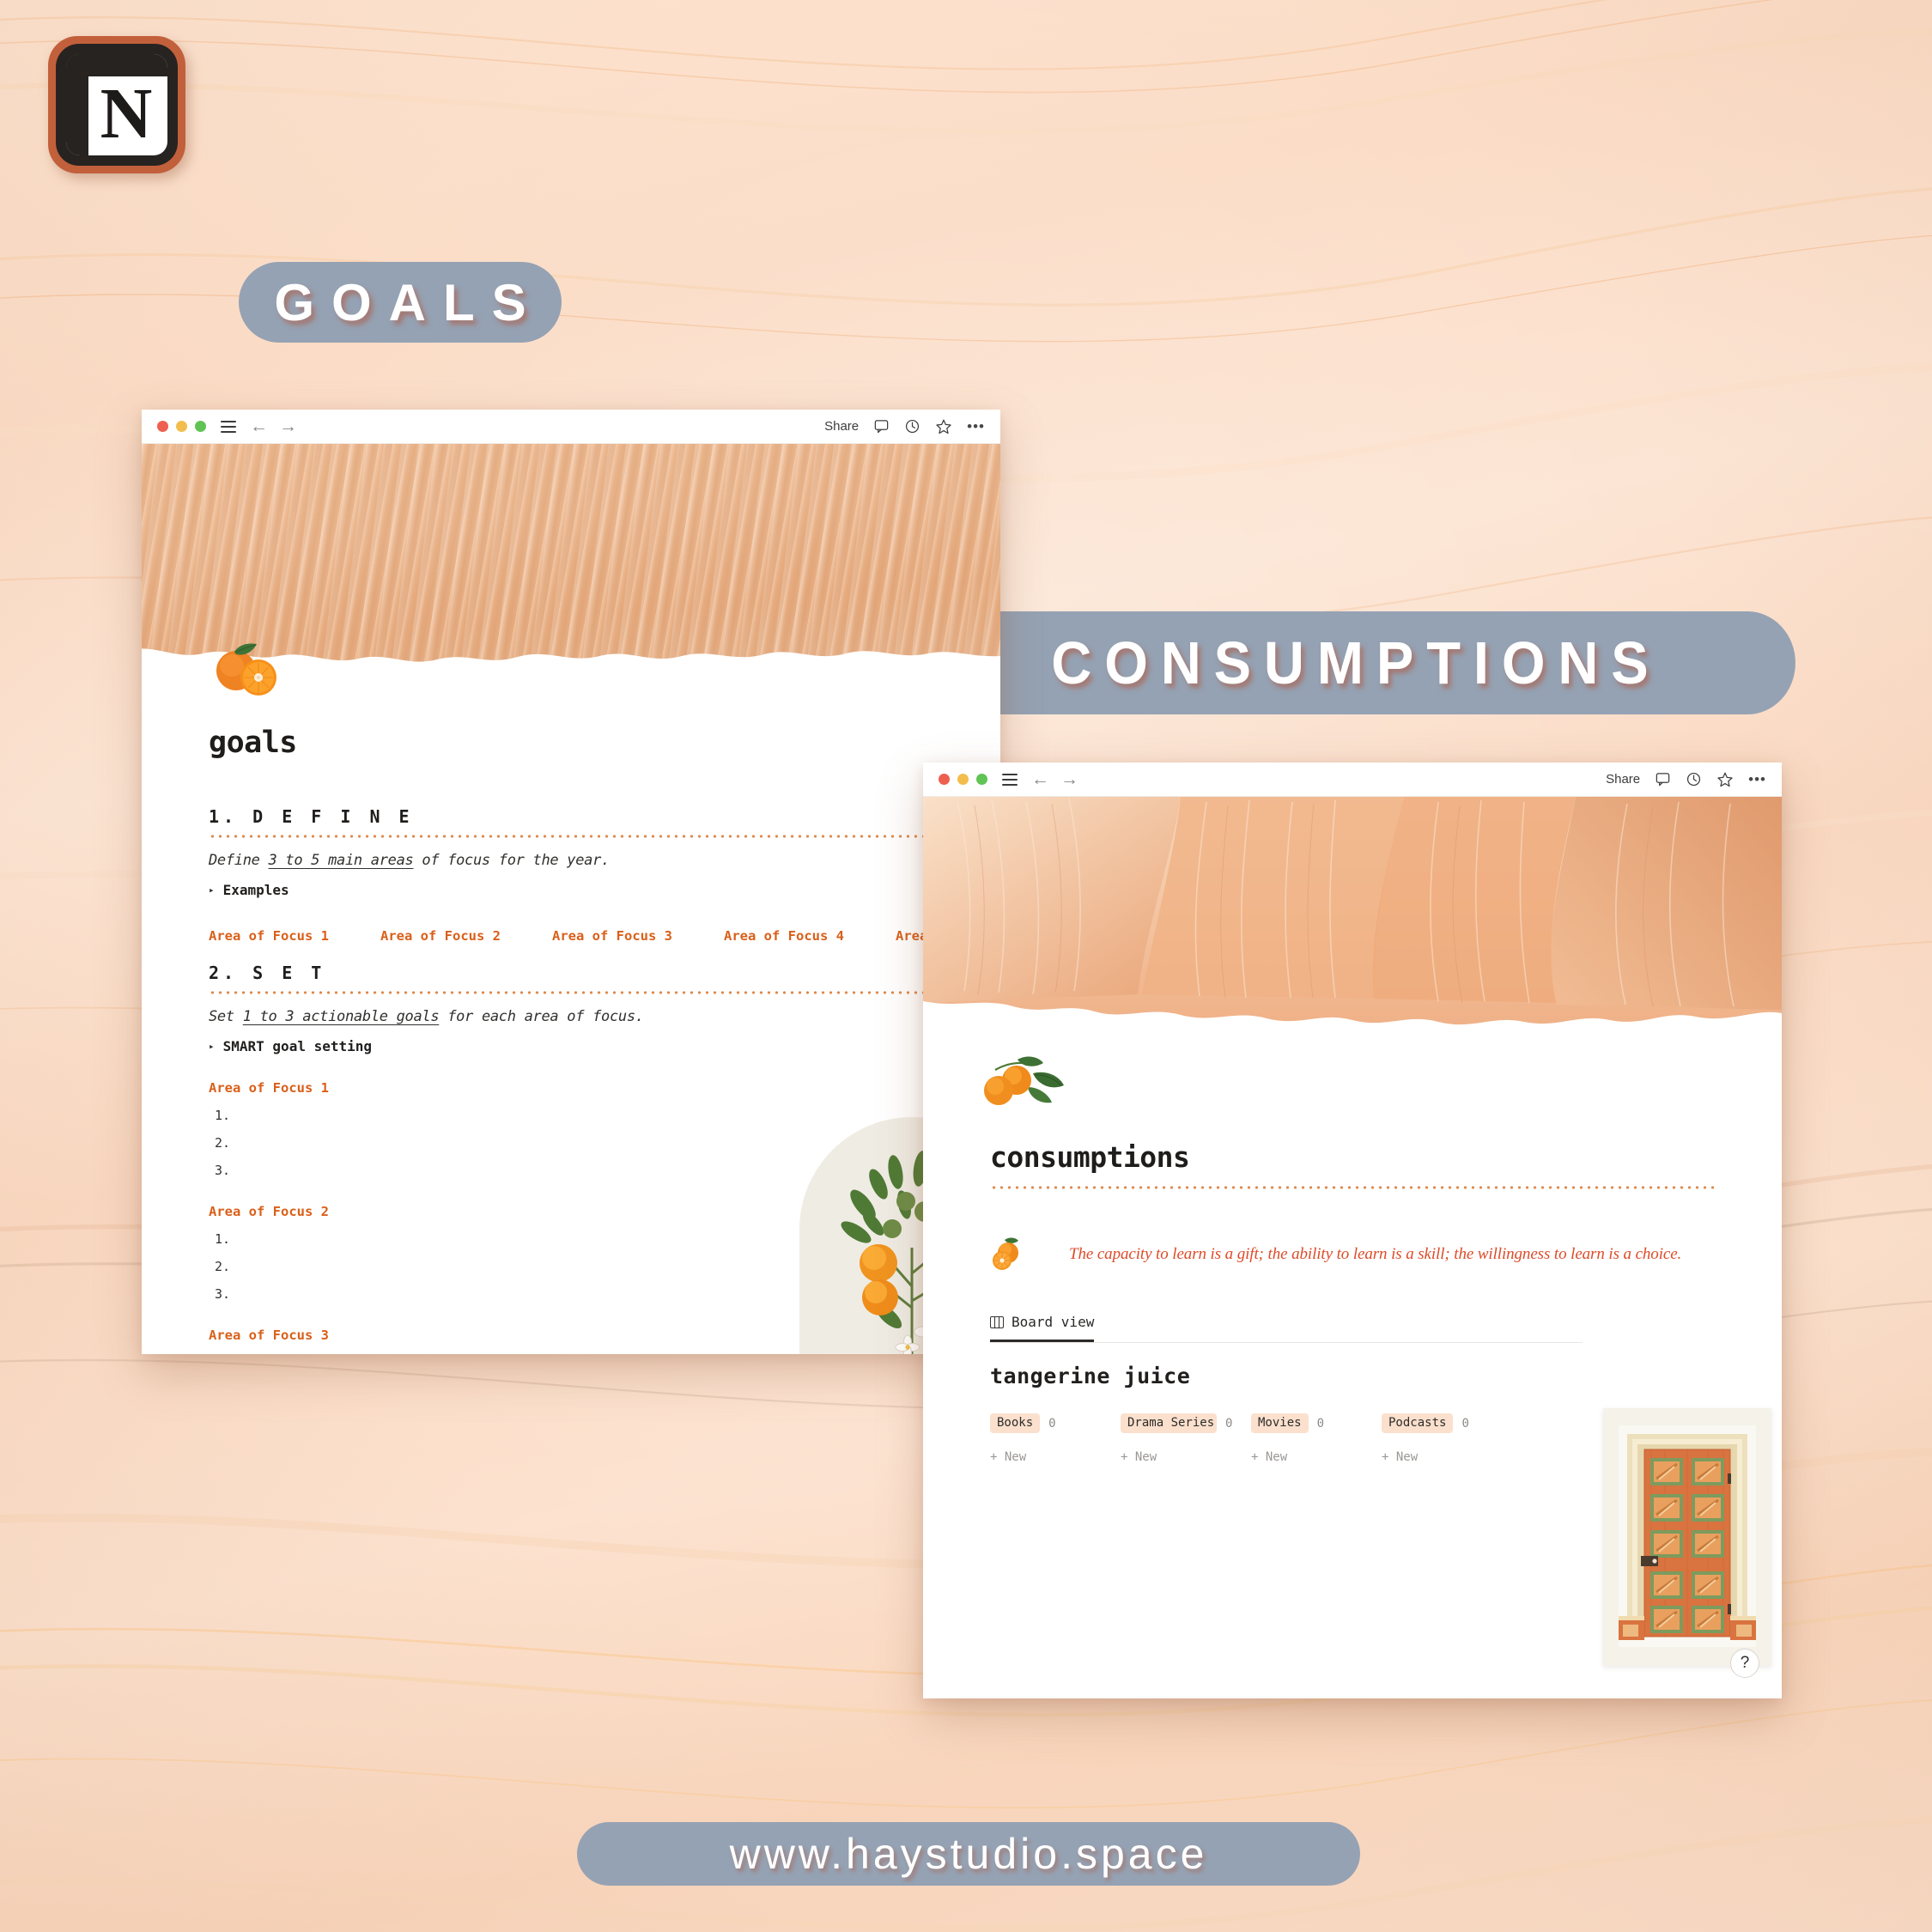 This screenshot has height=1932, width=1932. Describe the element at coordinates (1026, 1078) in the screenshot. I see `tangerine-branch-icon` at that location.